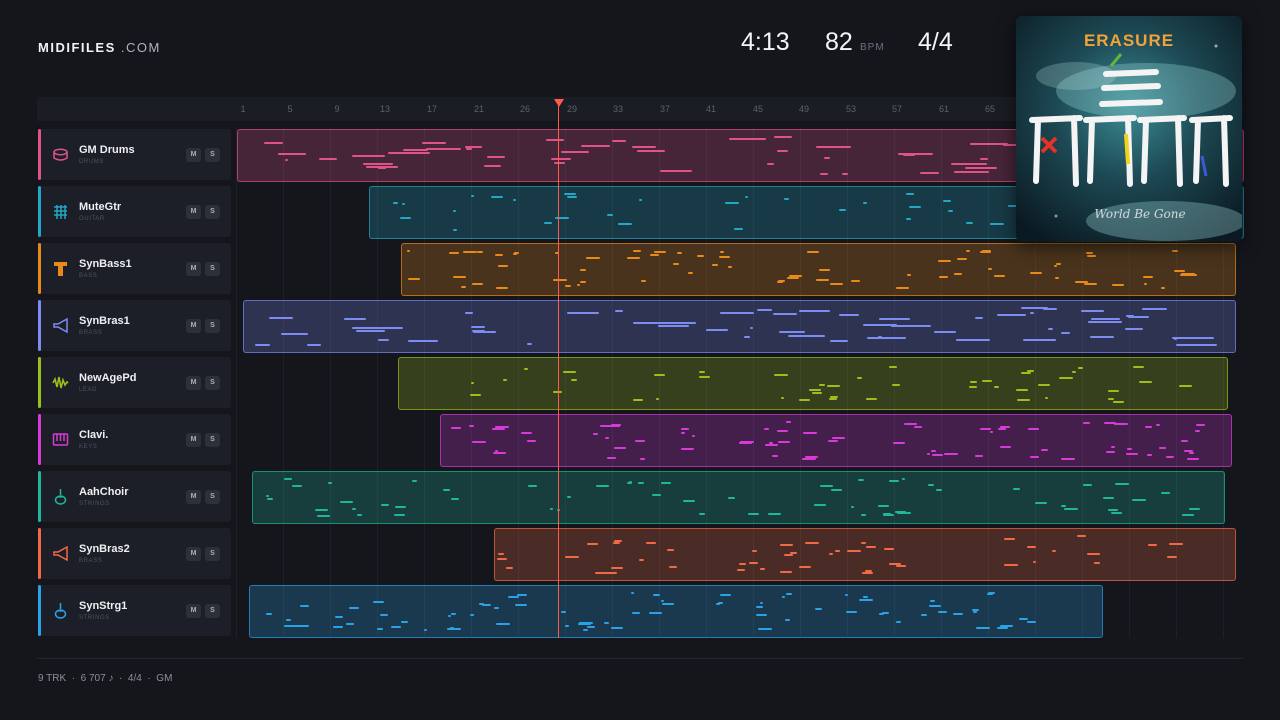  Describe the element at coordinates (572, 109) in the screenshot. I see `ruler-tick: 29` at that location.